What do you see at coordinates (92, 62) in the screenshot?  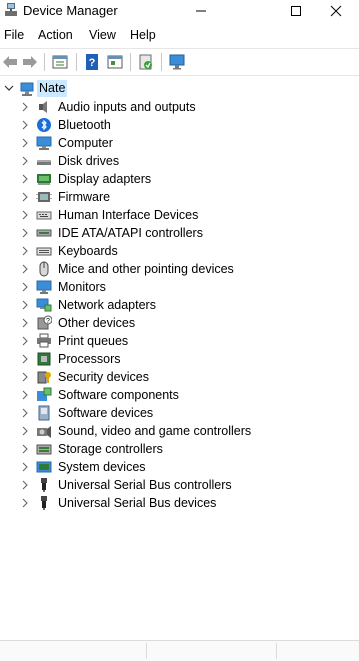 I see `help-icon: ?` at bounding box center [92, 62].